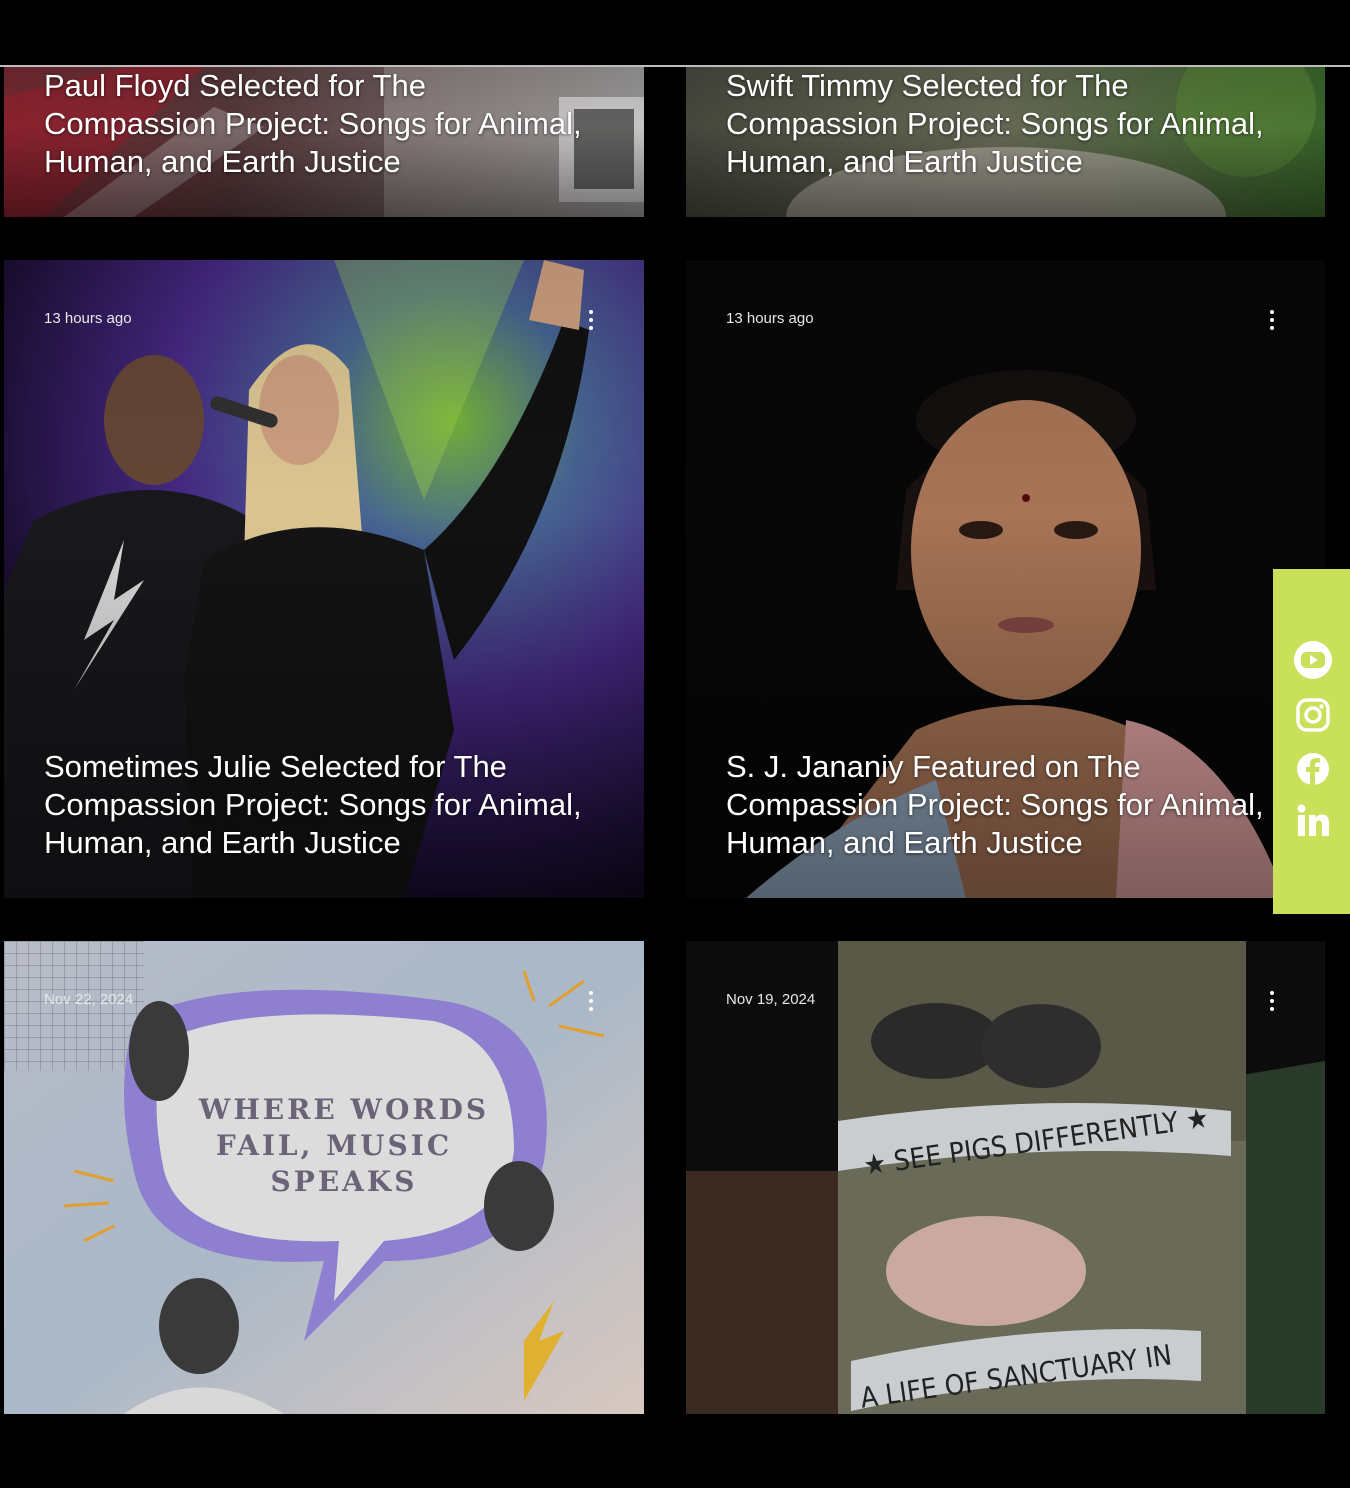 The width and height of the screenshot is (1350, 1488). I want to click on post-date: Nov 19, 2024, so click(771, 999).